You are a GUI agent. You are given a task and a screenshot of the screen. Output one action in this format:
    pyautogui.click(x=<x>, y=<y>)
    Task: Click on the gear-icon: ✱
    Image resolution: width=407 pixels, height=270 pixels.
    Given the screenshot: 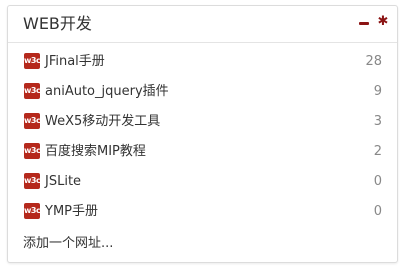 What is the action you would take?
    pyautogui.click(x=383, y=22)
    